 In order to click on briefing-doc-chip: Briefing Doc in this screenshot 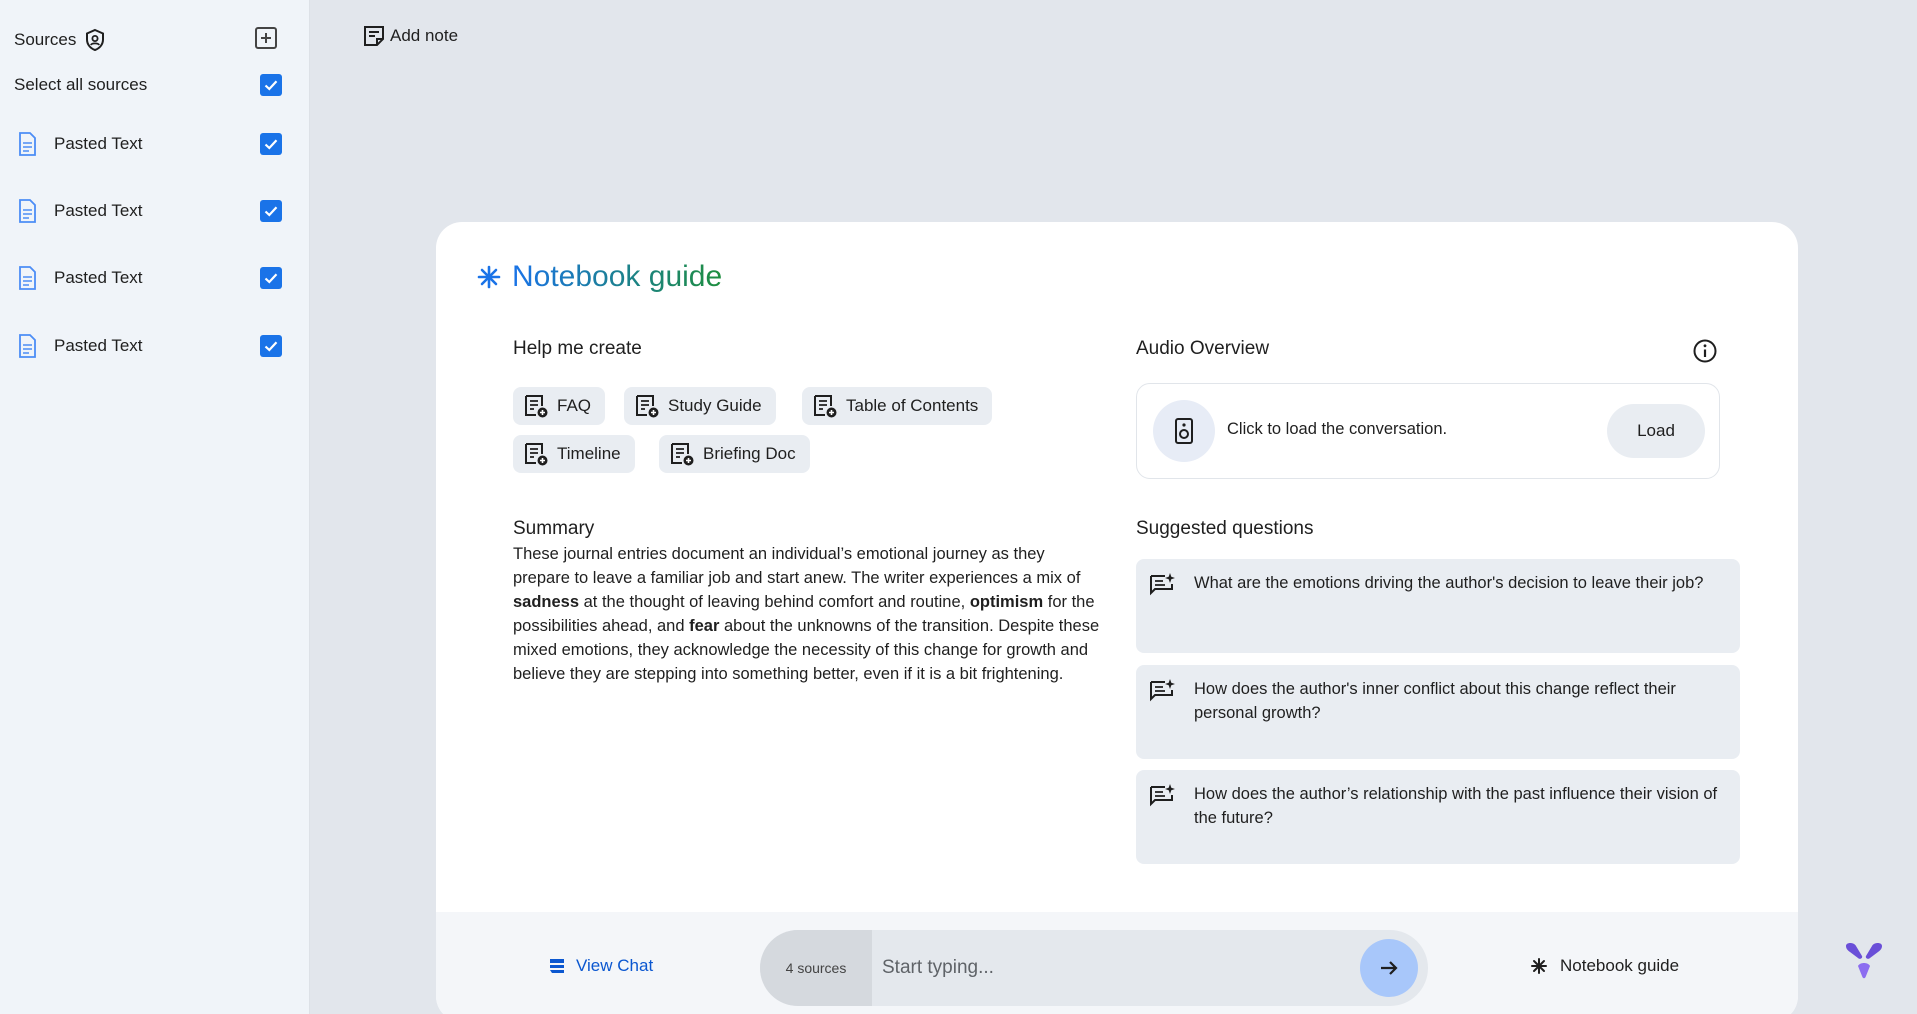, I will do `click(734, 454)`.